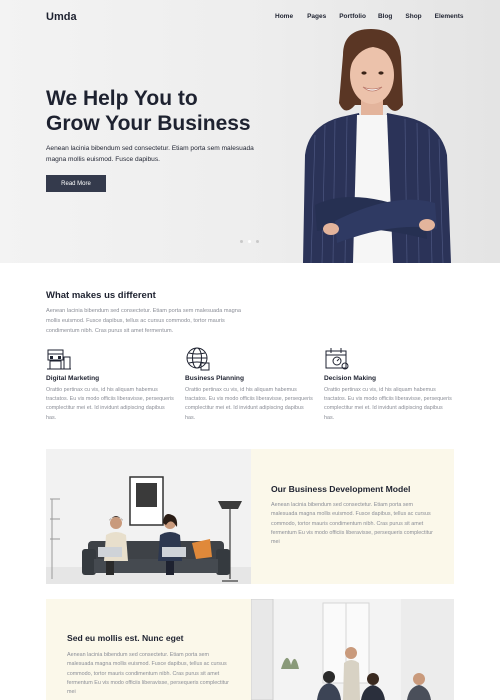  I want to click on carousel-dots, so click(249, 241).